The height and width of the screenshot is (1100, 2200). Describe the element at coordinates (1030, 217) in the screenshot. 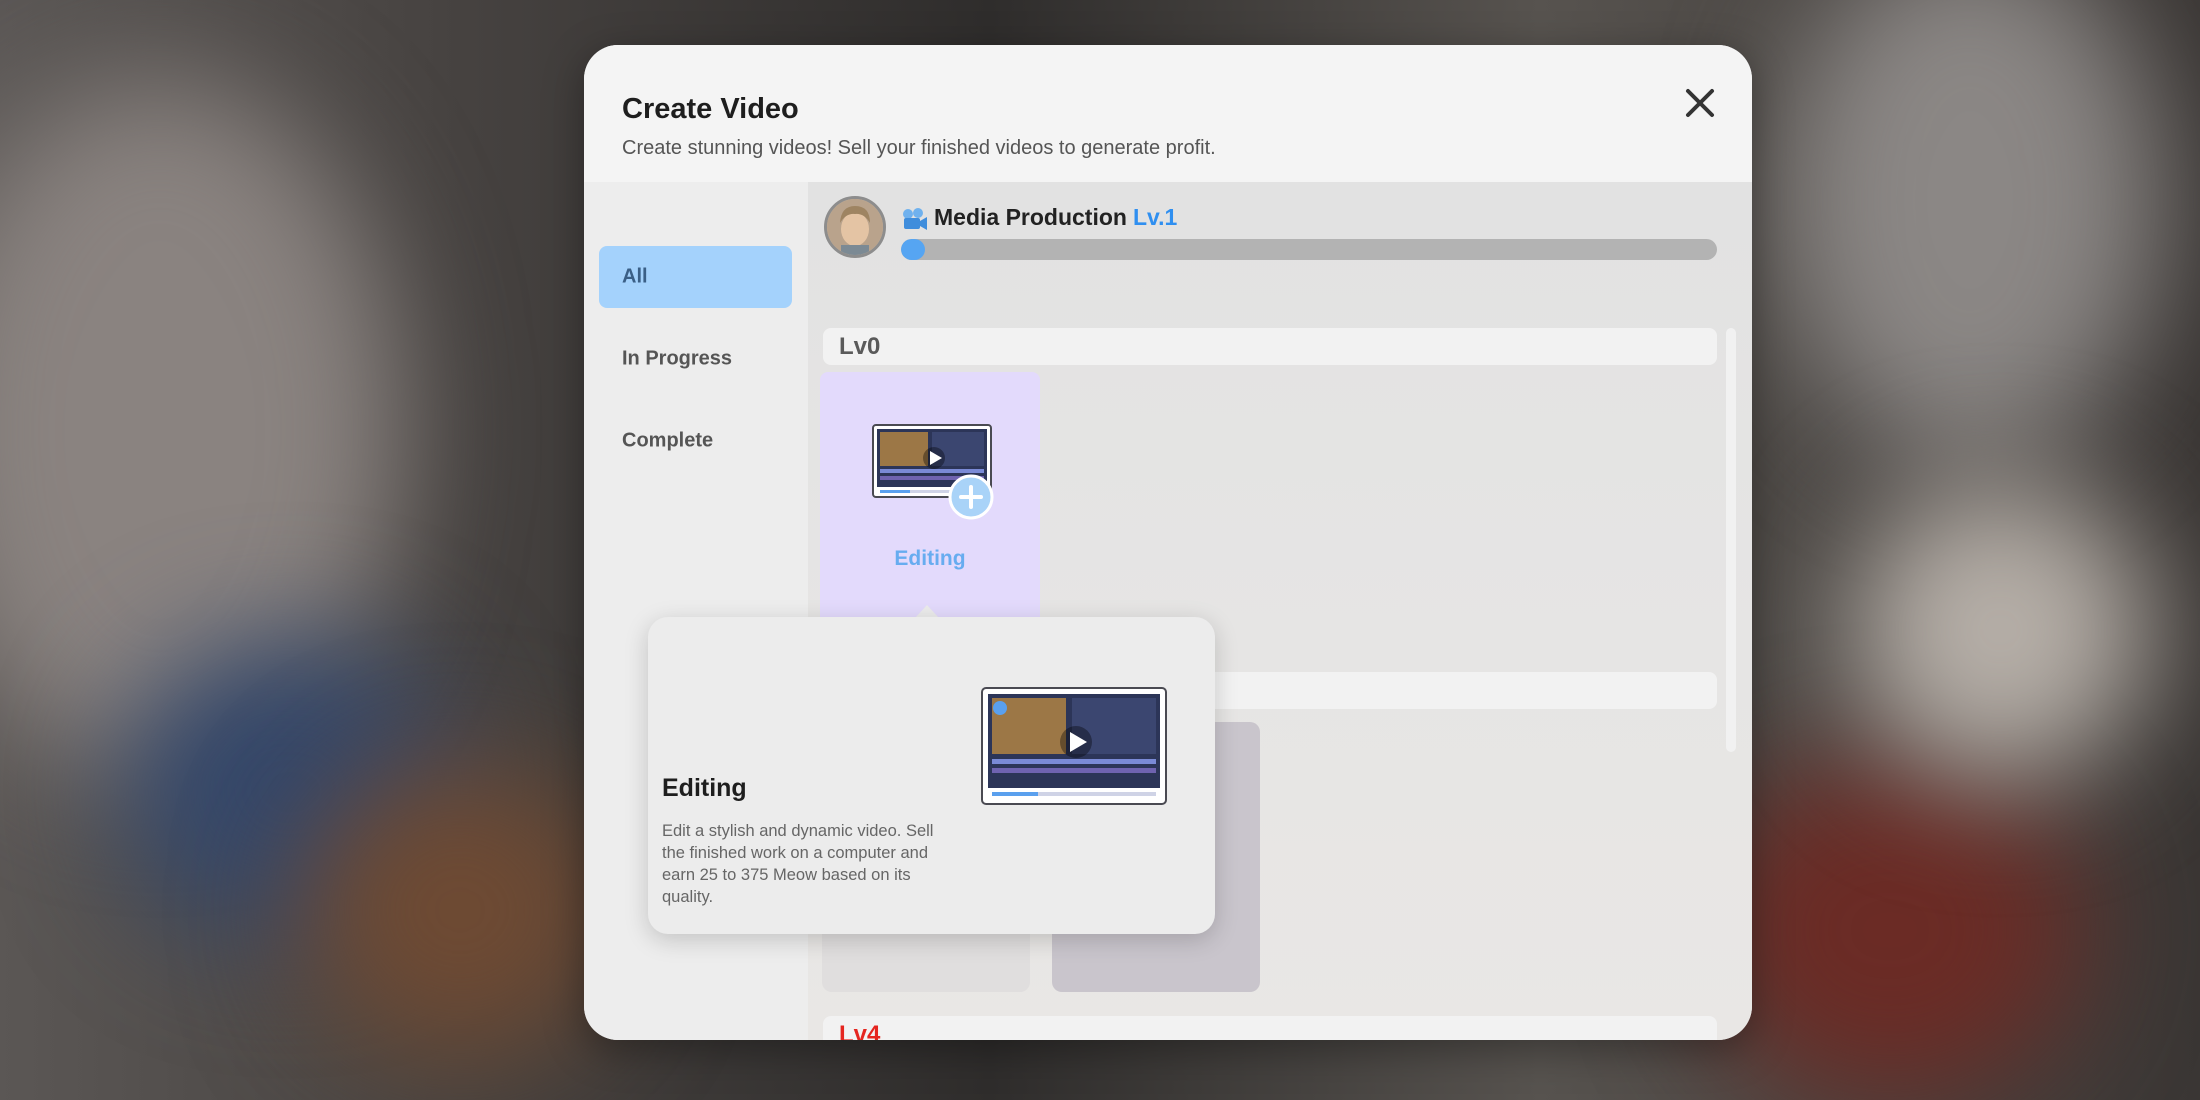

I see `skill-name: Media Production` at that location.